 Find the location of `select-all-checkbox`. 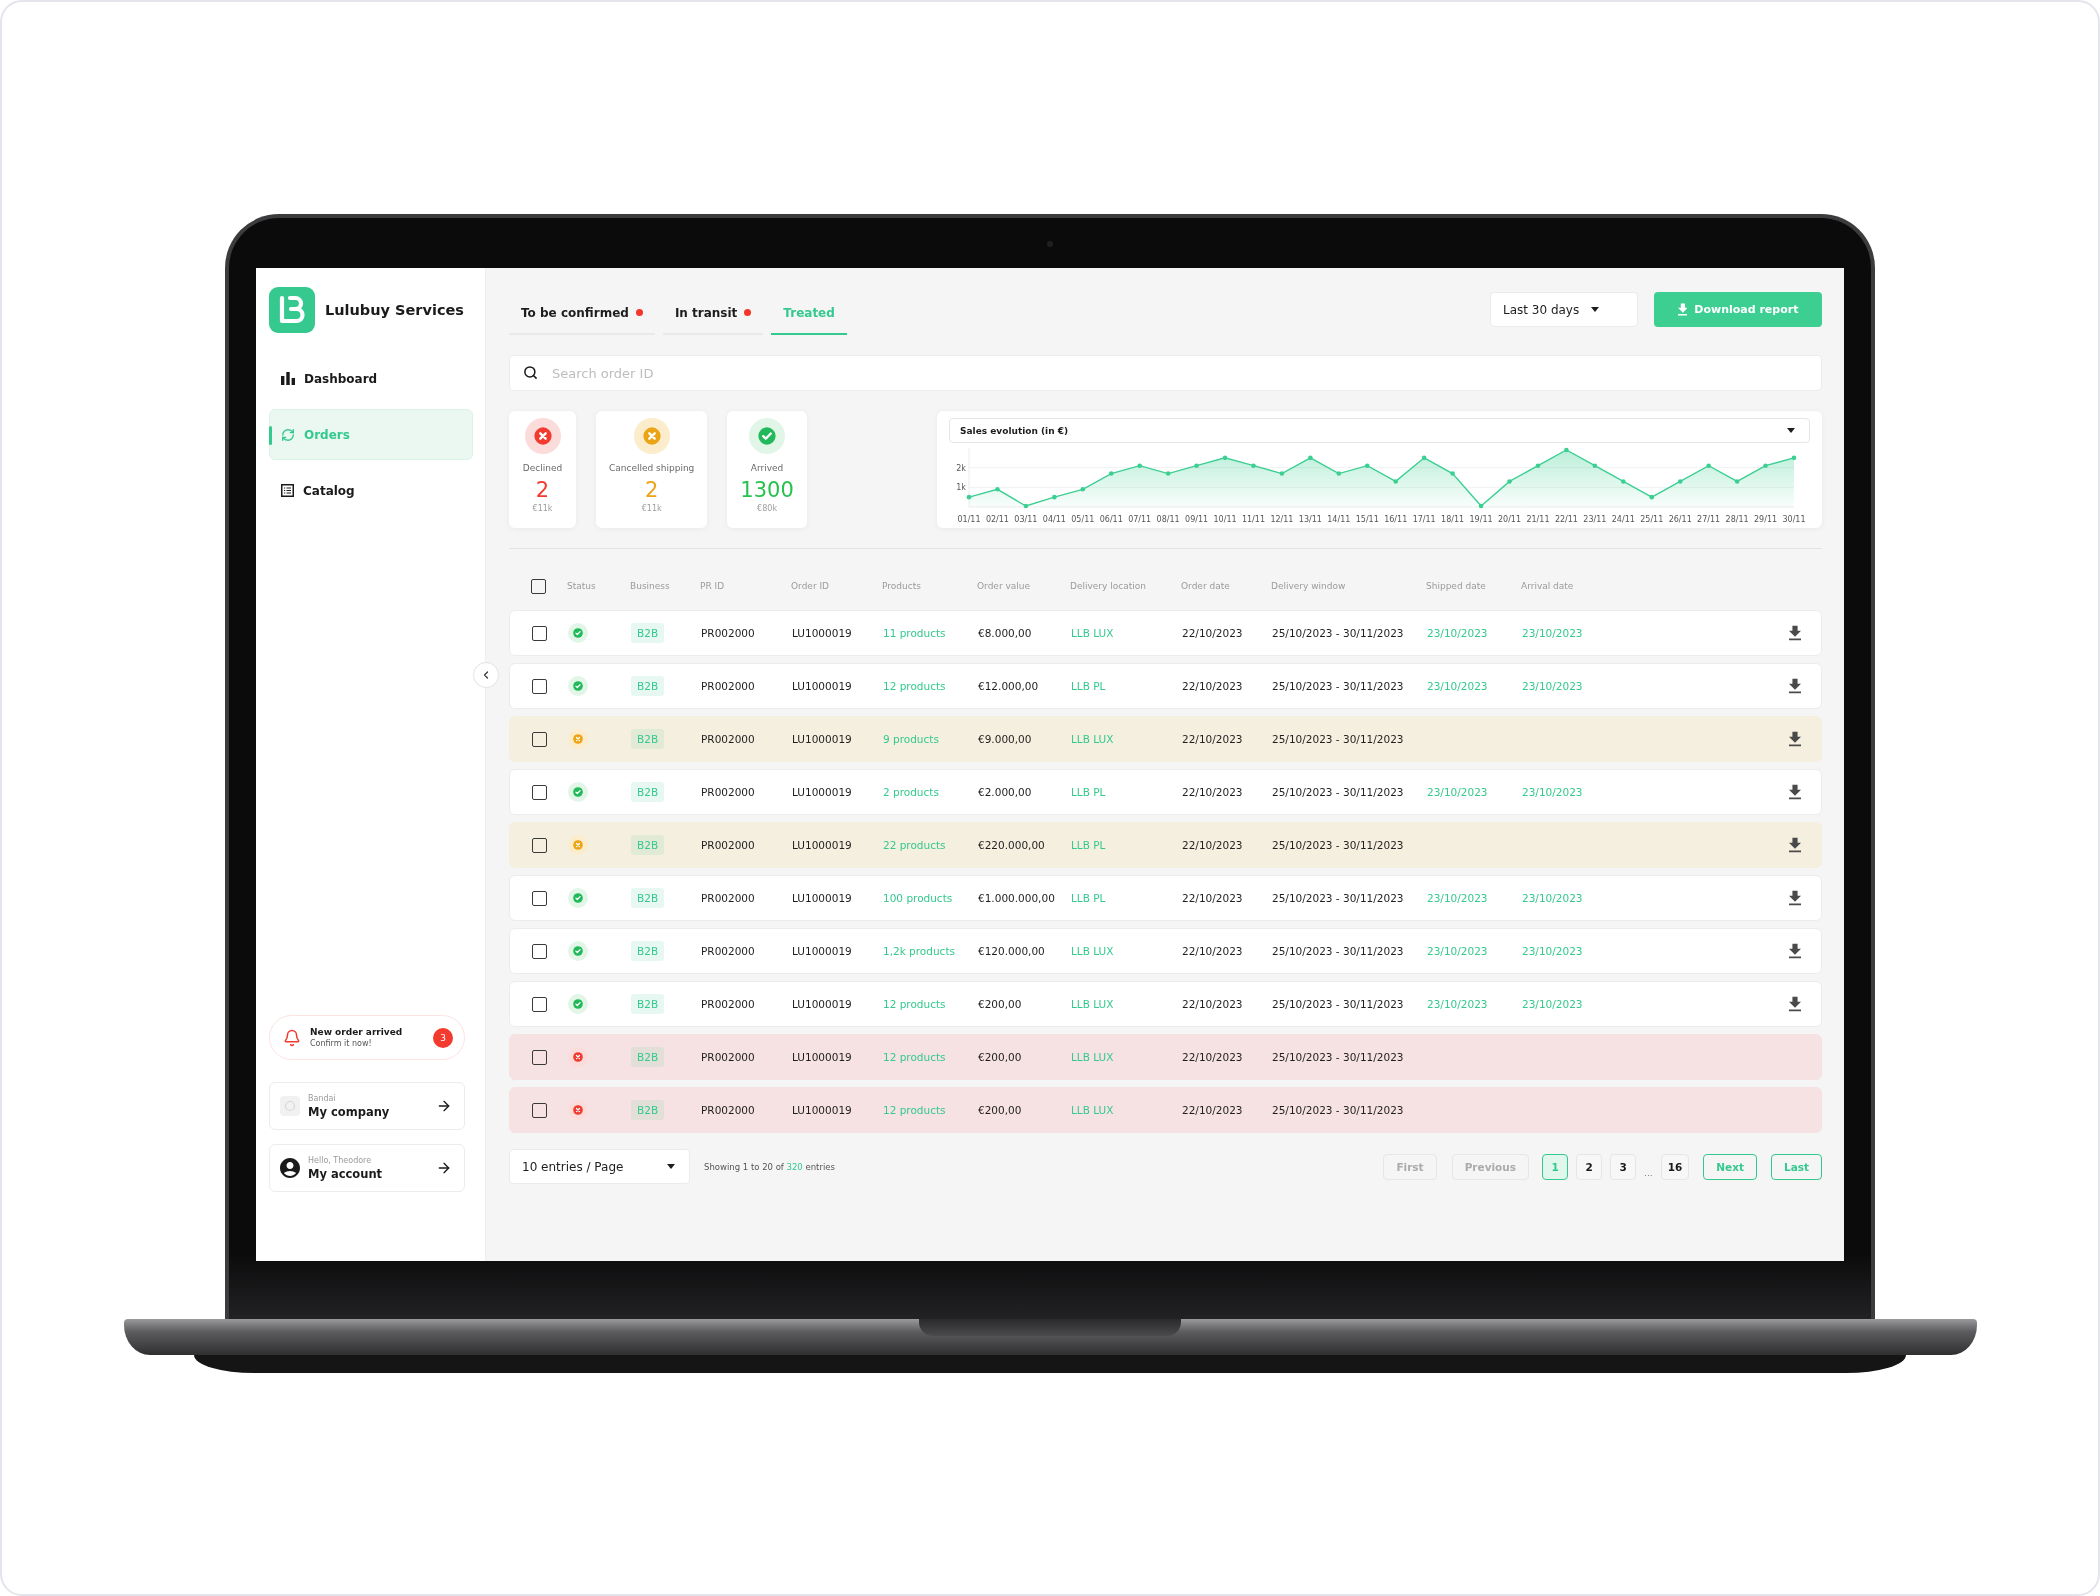

select-all-checkbox is located at coordinates (538, 586).